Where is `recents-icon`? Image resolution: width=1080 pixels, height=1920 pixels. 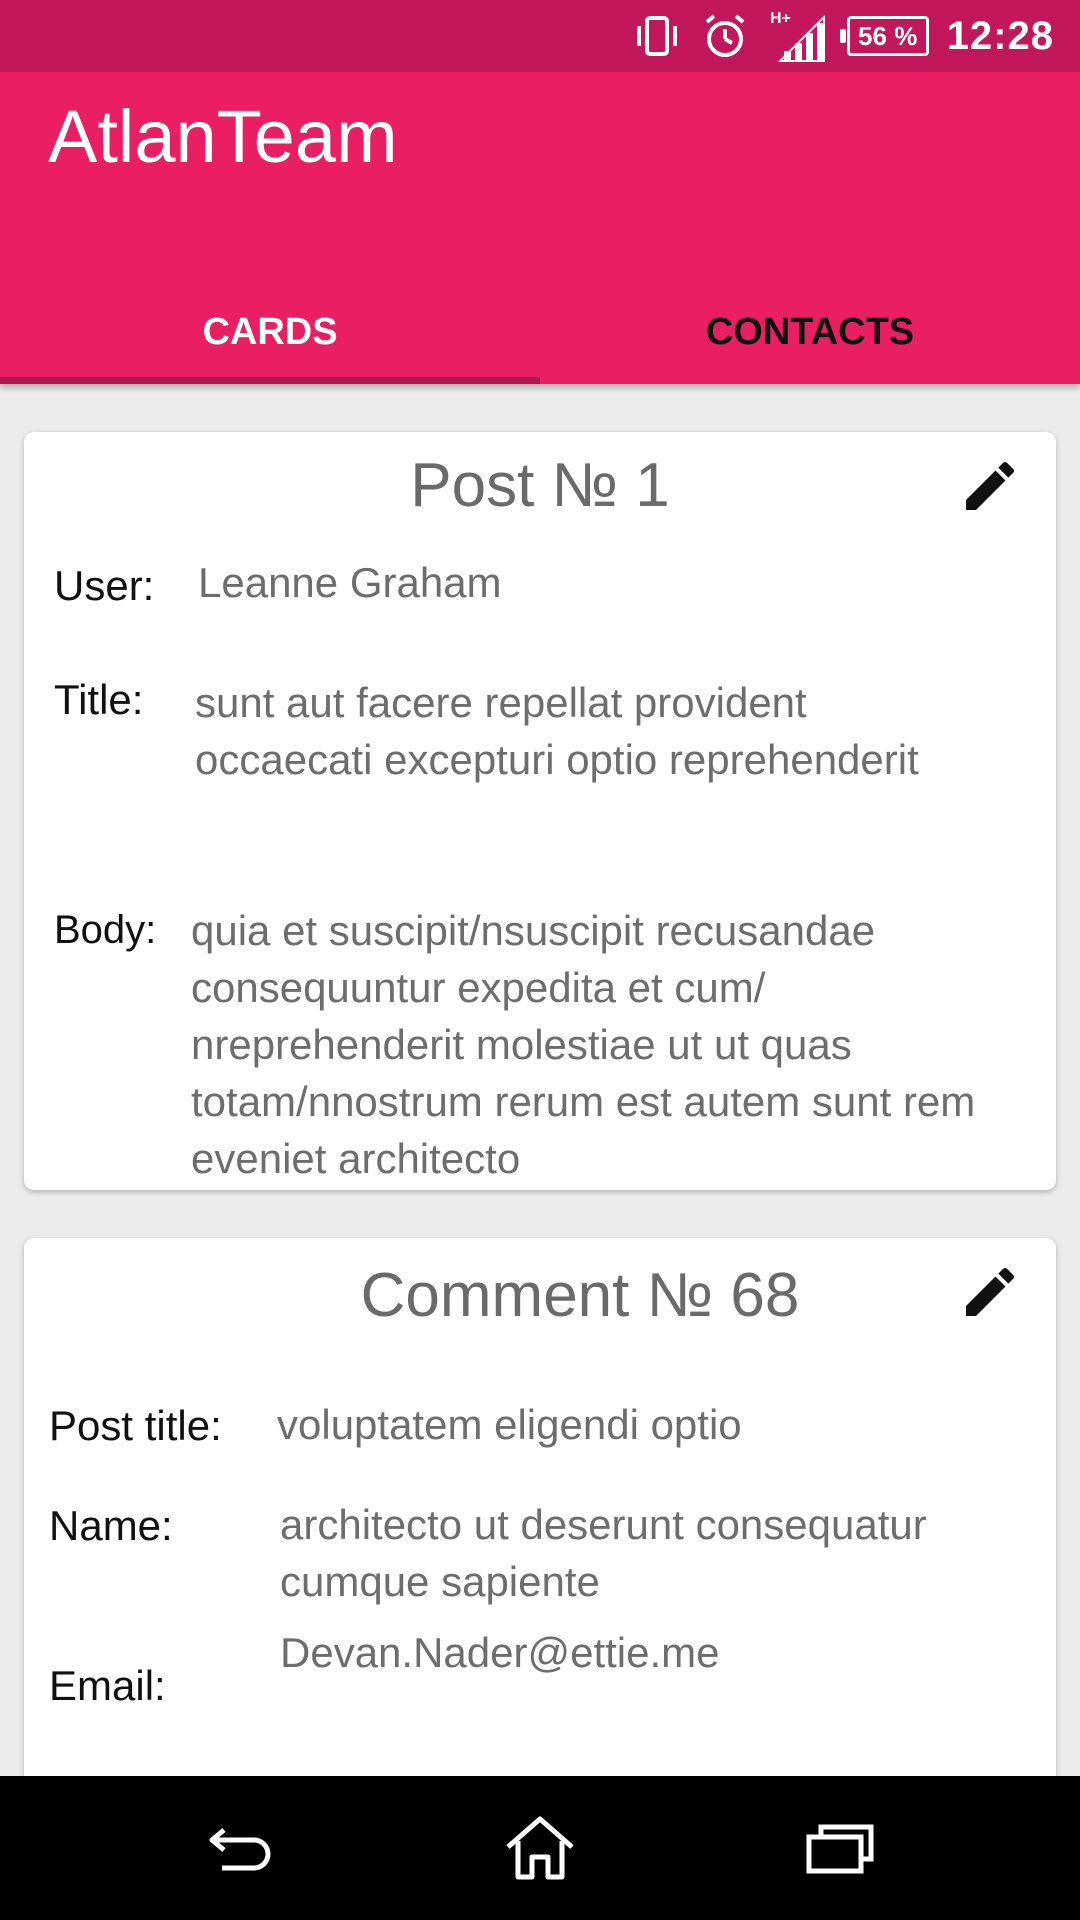
recents-icon is located at coordinates (840, 1848).